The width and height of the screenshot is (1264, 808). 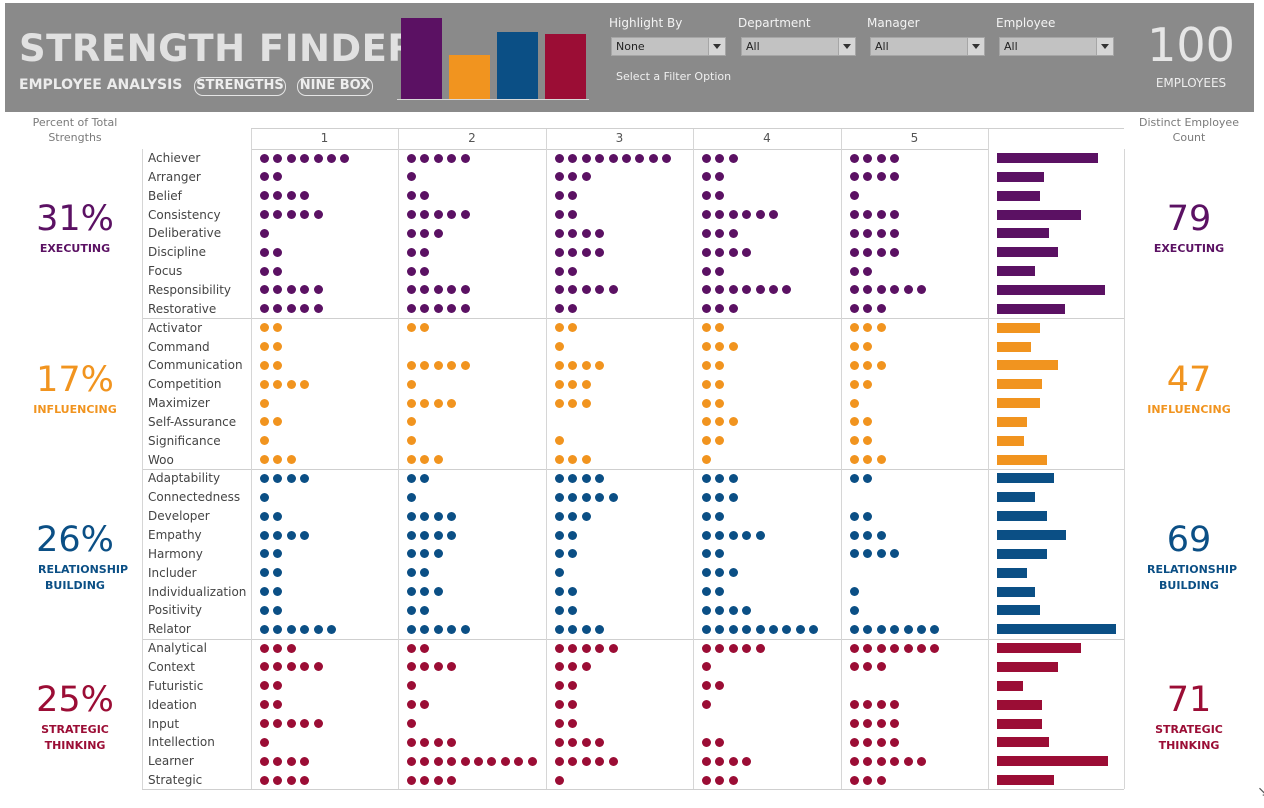 What do you see at coordinates (798, 46) in the screenshot?
I see `department-select: All` at bounding box center [798, 46].